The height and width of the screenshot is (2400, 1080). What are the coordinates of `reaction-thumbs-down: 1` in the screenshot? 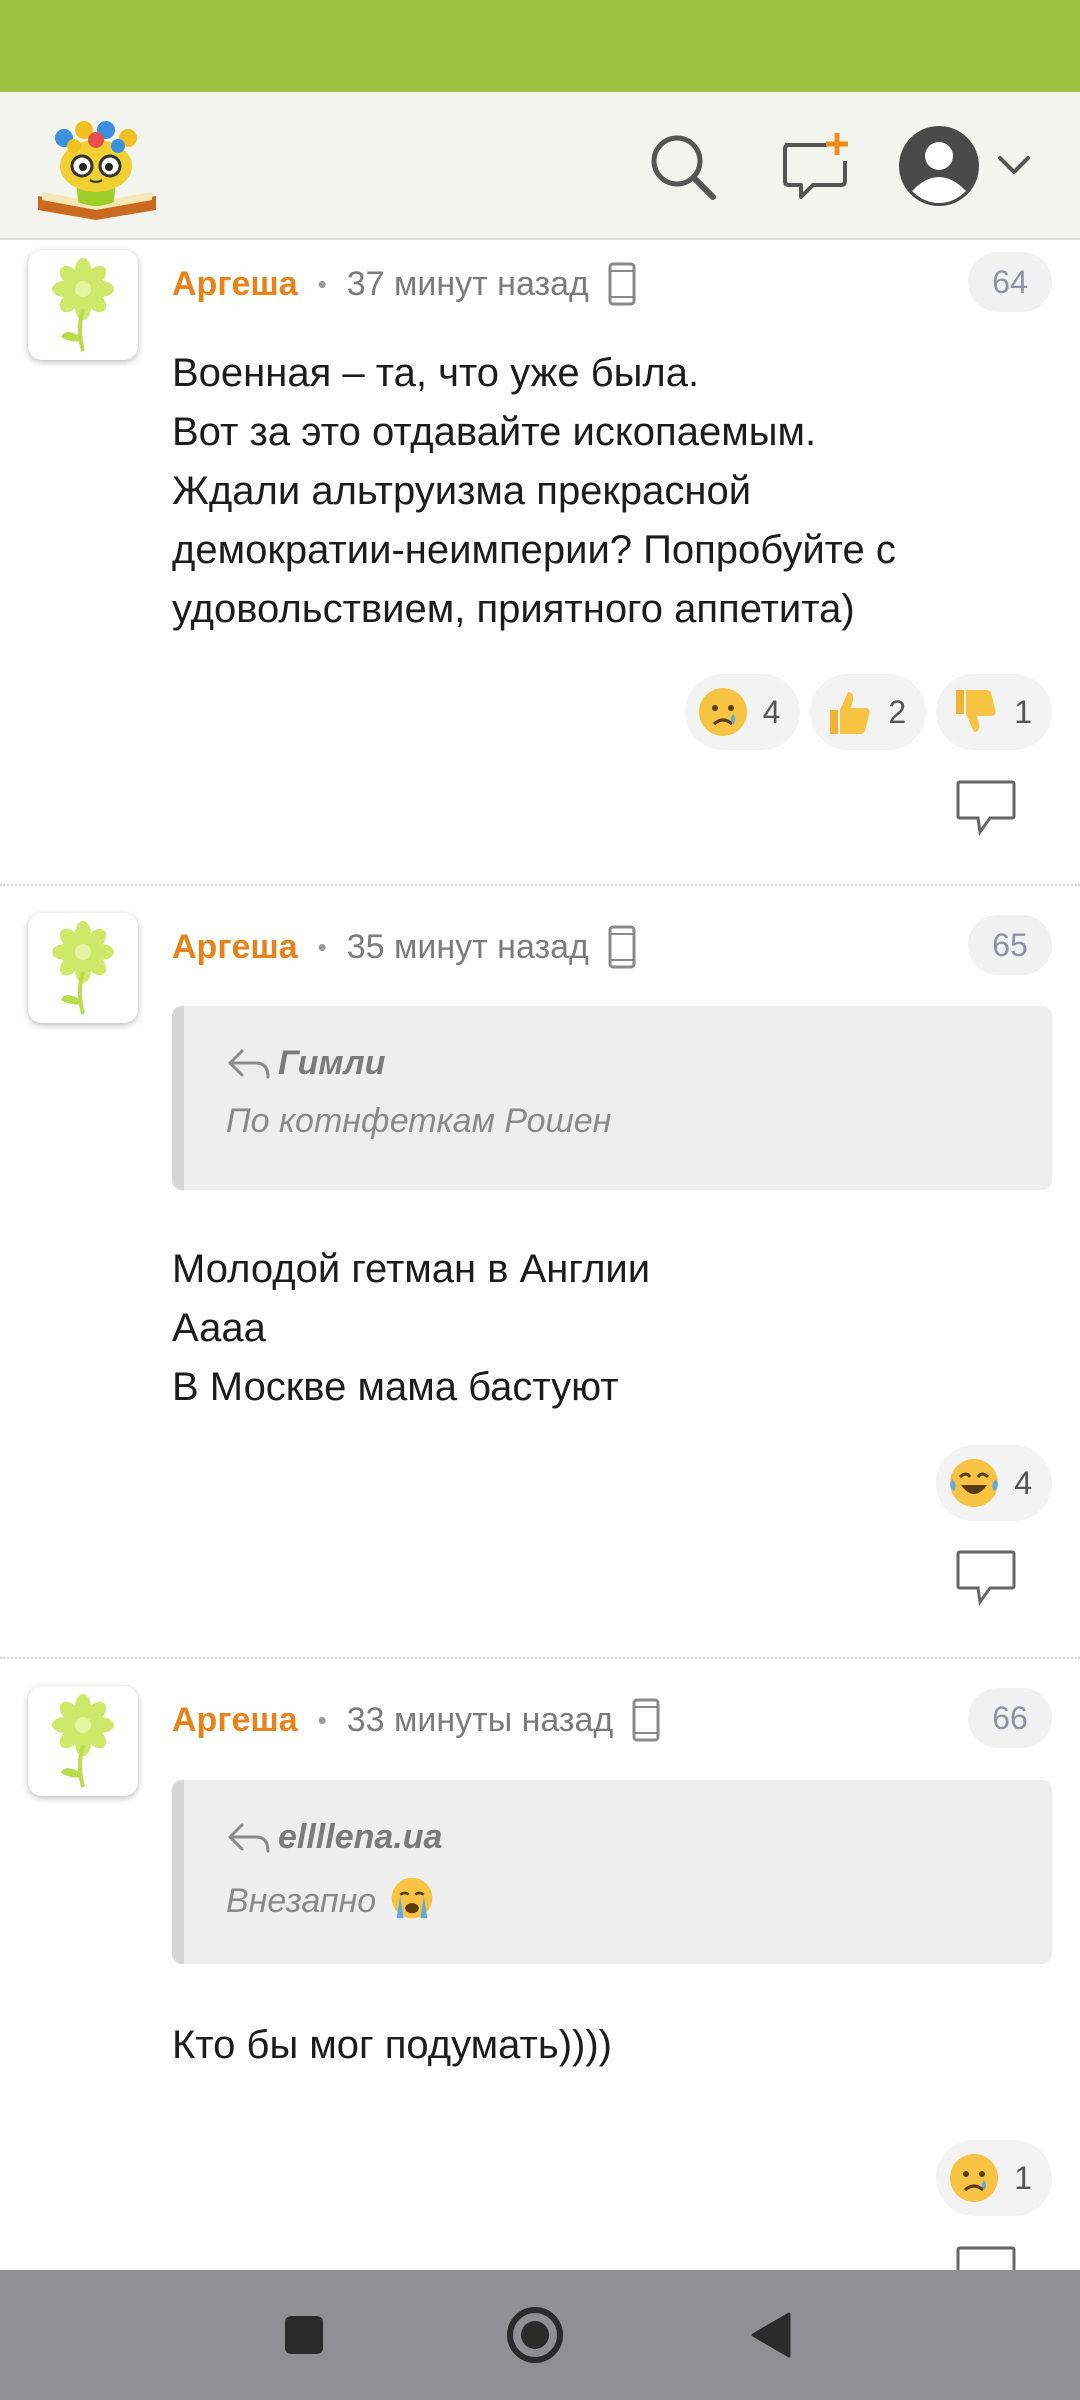 It's located at (994, 712).